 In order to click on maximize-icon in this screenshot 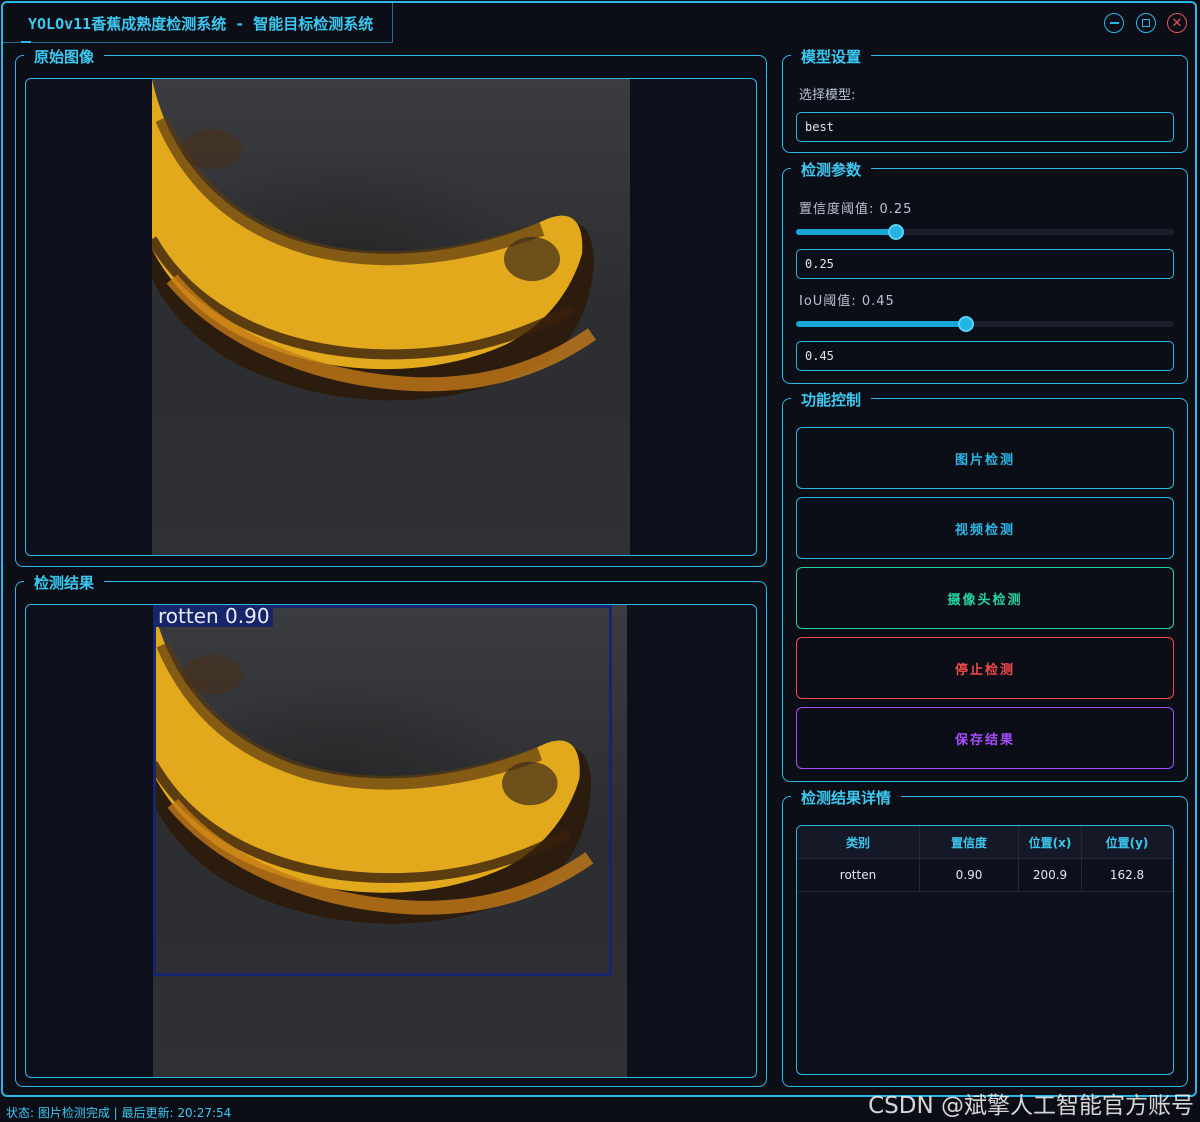, I will do `click(1146, 23)`.